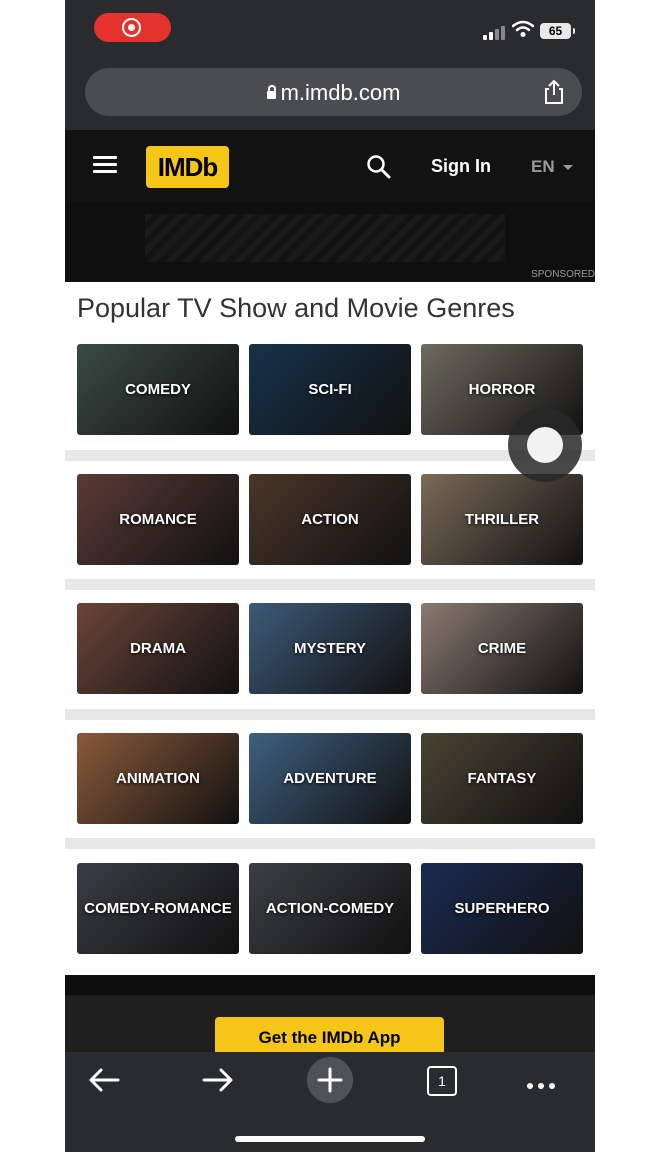 The width and height of the screenshot is (648, 1152). Describe the element at coordinates (340, 92) in the screenshot. I see `url-text: m.imdb.com` at that location.